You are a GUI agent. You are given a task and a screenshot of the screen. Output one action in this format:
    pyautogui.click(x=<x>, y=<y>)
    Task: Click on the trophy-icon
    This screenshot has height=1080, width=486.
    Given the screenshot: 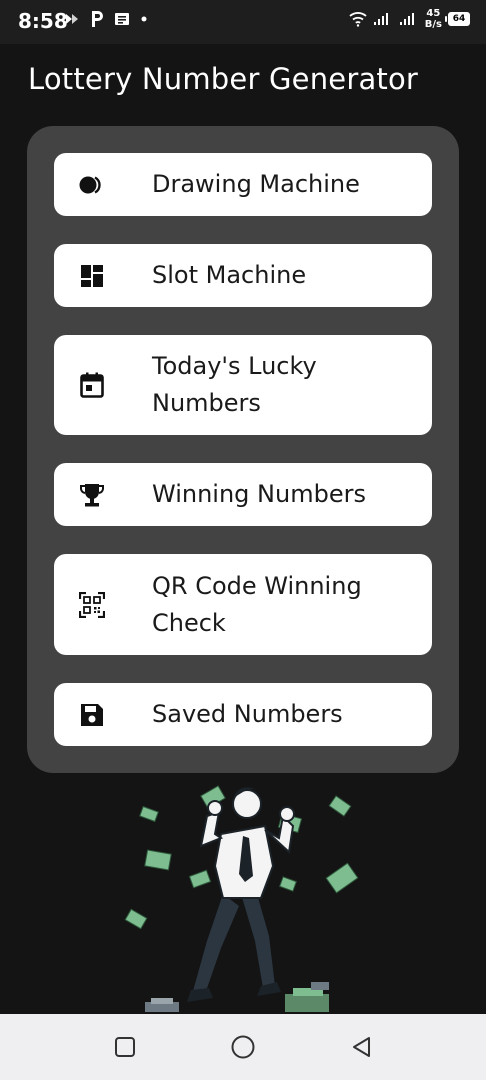 What is the action you would take?
    pyautogui.click(x=92, y=495)
    